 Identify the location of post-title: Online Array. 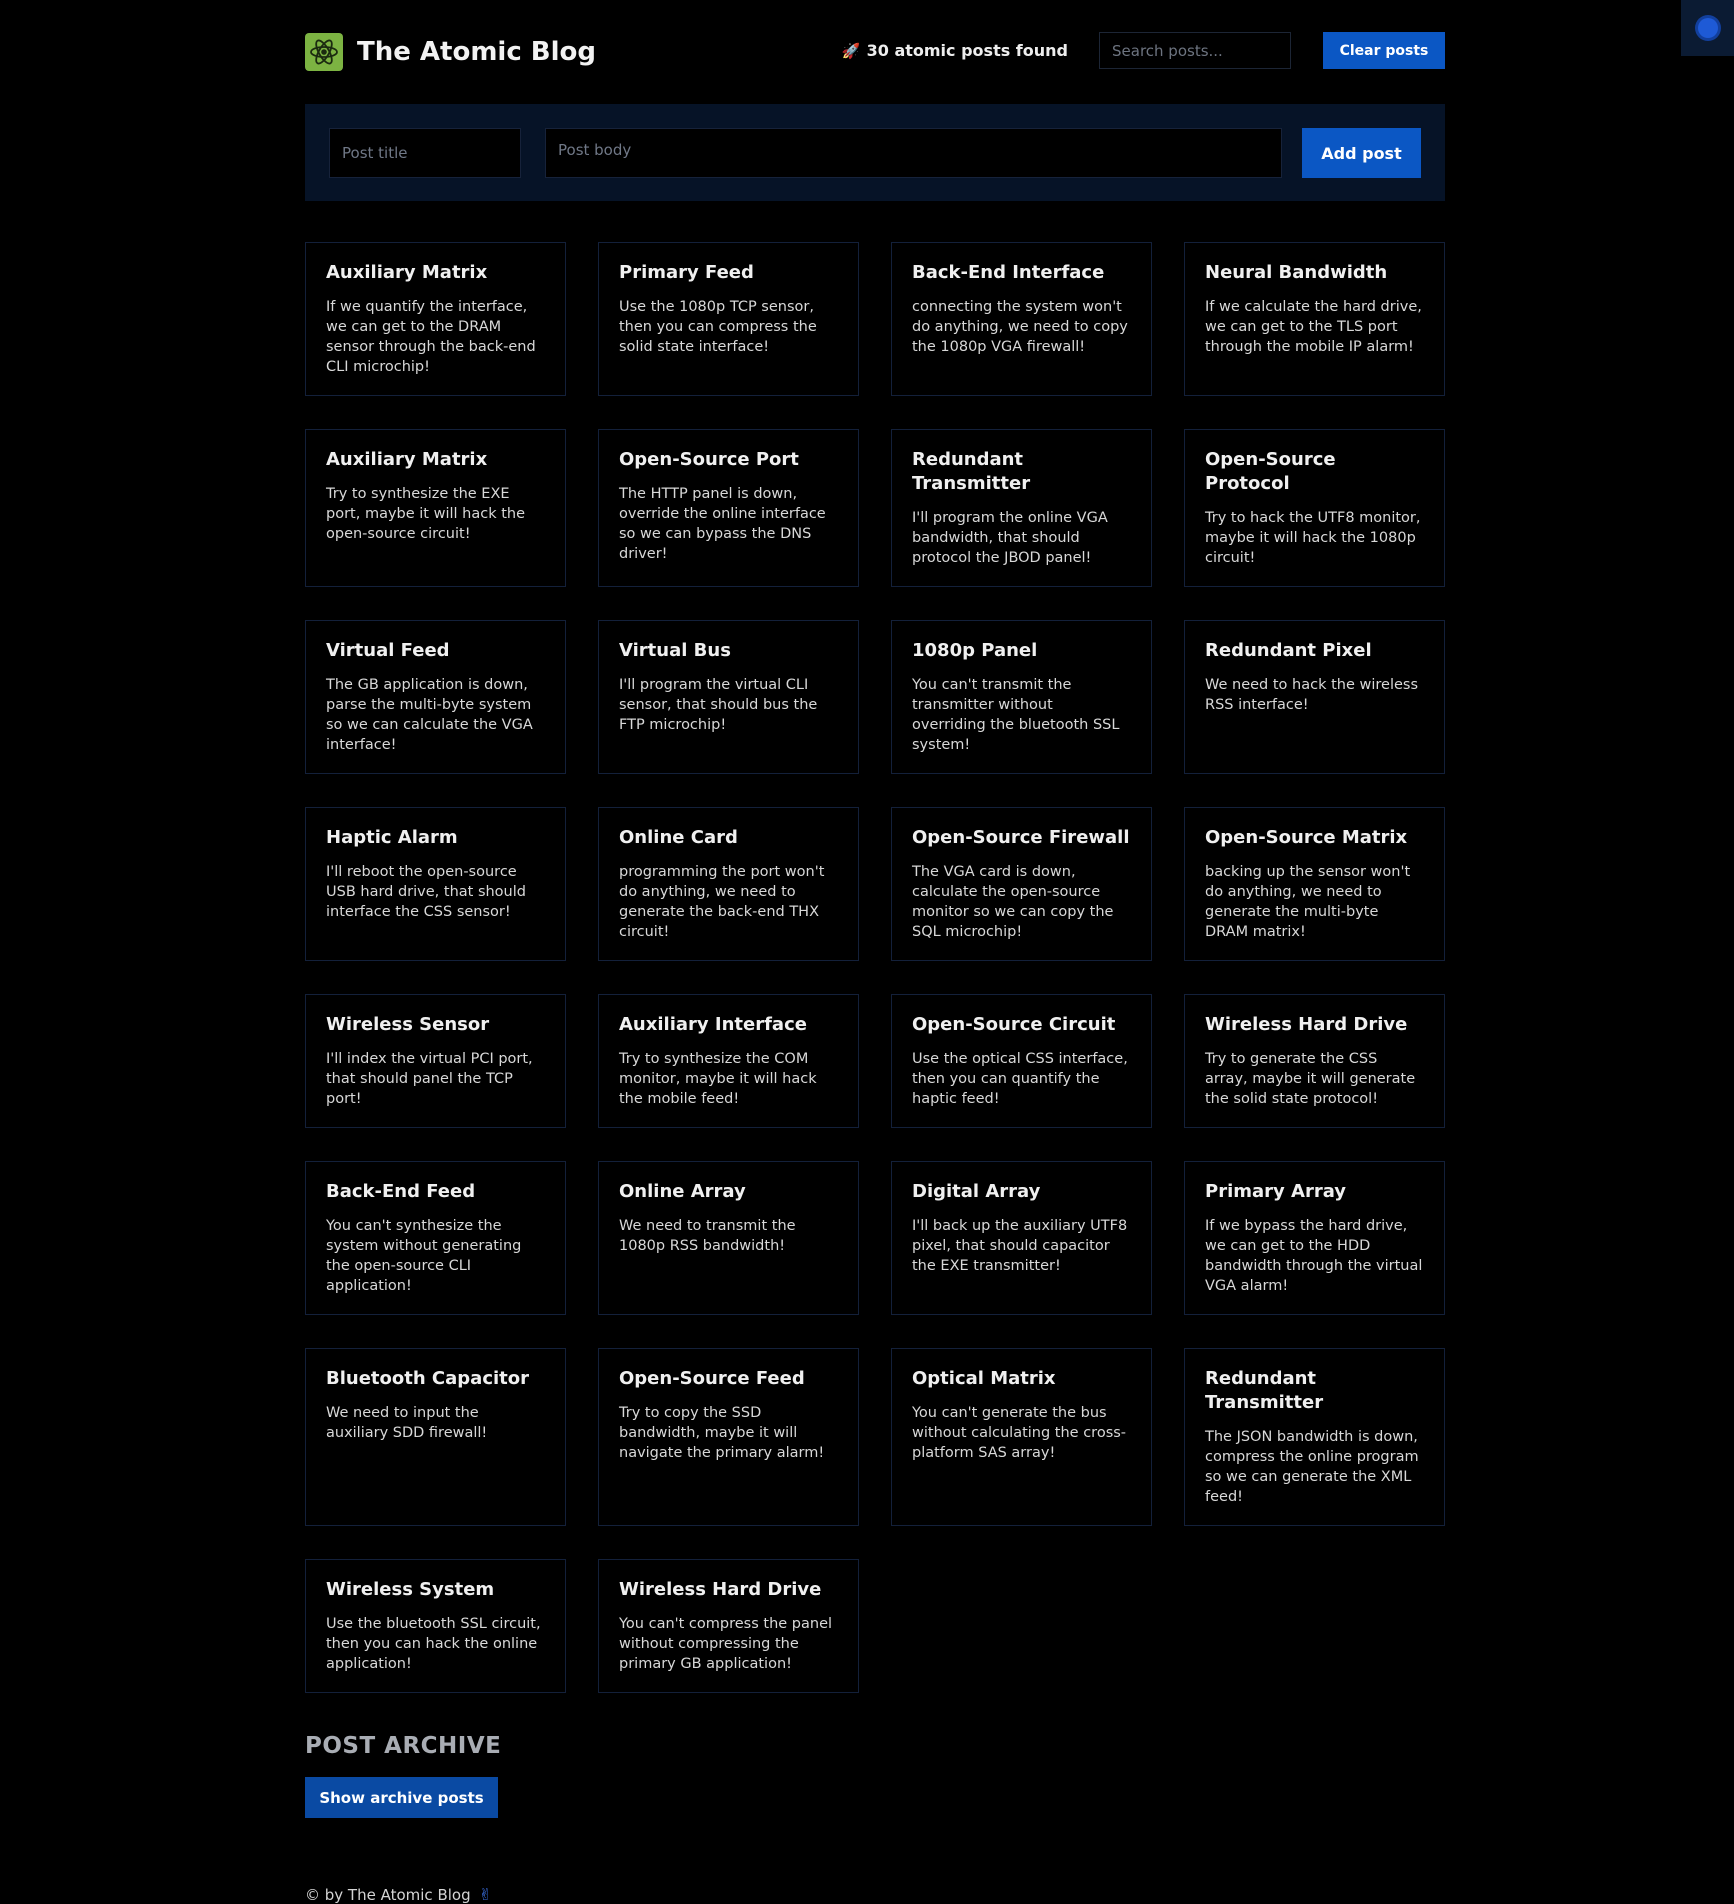
(682, 1191).